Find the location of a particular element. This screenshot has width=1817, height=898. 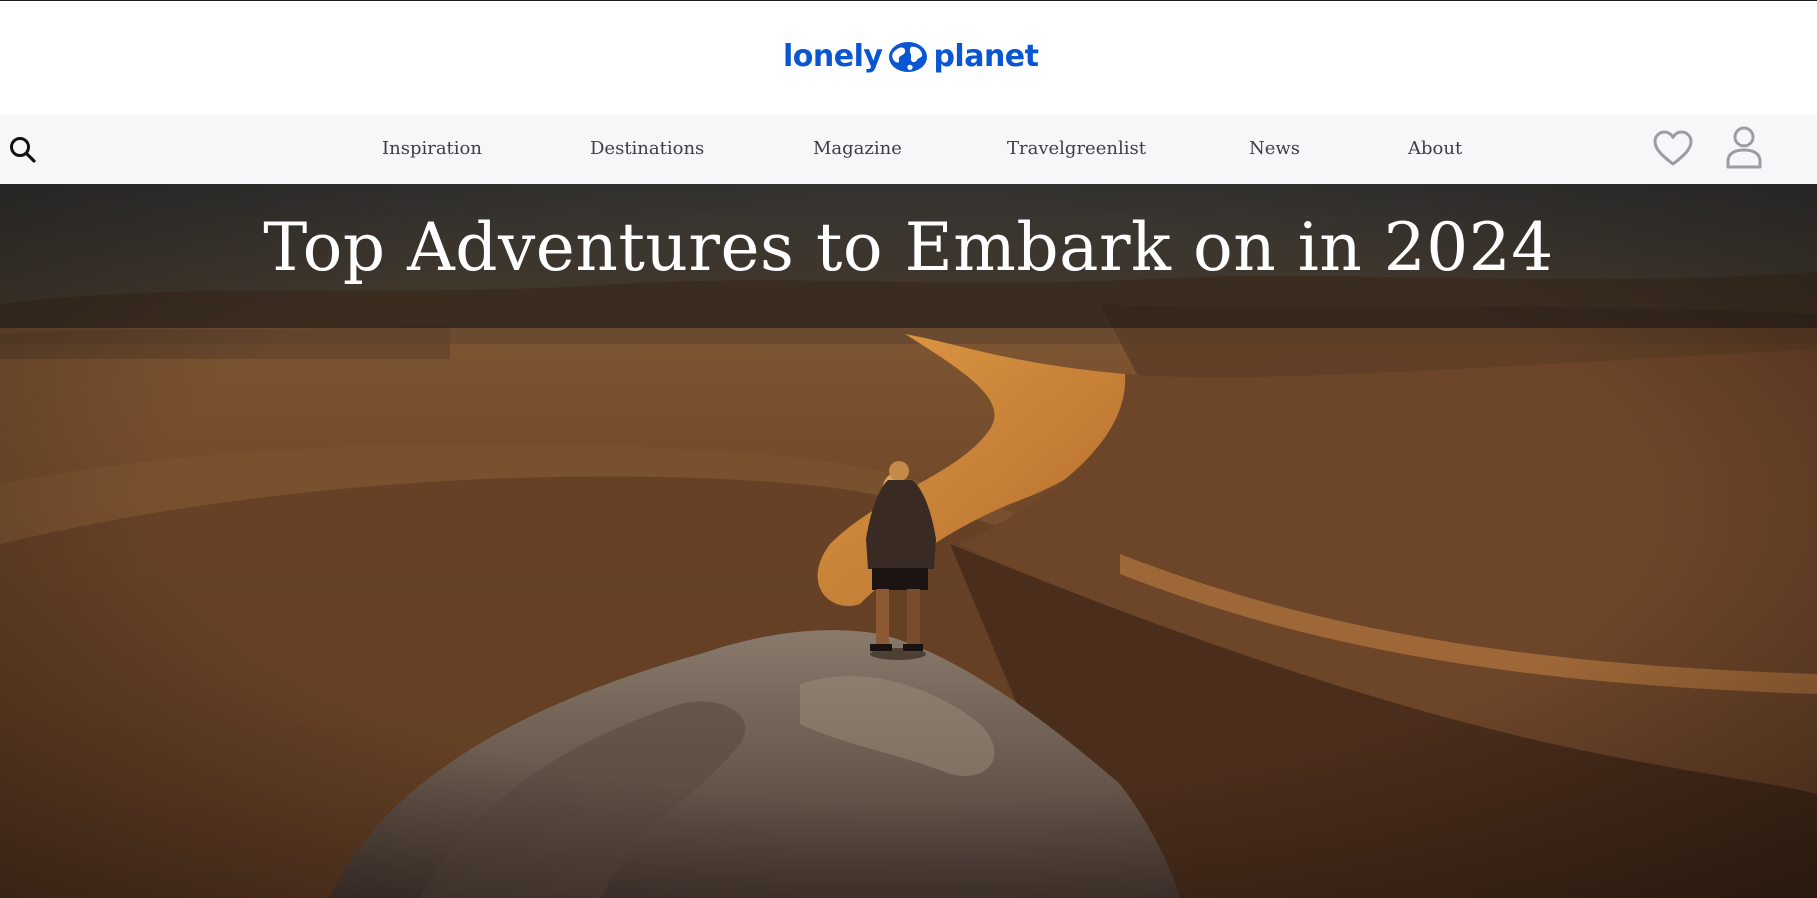

nav-item-destinations: Destinations is located at coordinates (647, 149).